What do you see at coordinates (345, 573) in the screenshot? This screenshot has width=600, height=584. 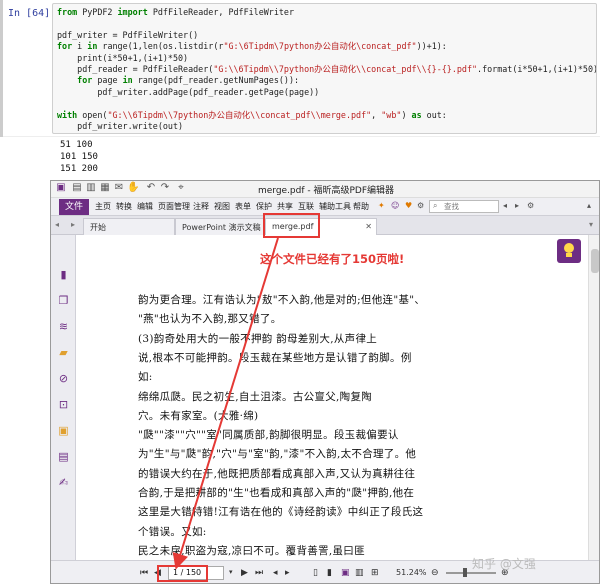 I see `facing-pages-icon: ▣` at bounding box center [345, 573].